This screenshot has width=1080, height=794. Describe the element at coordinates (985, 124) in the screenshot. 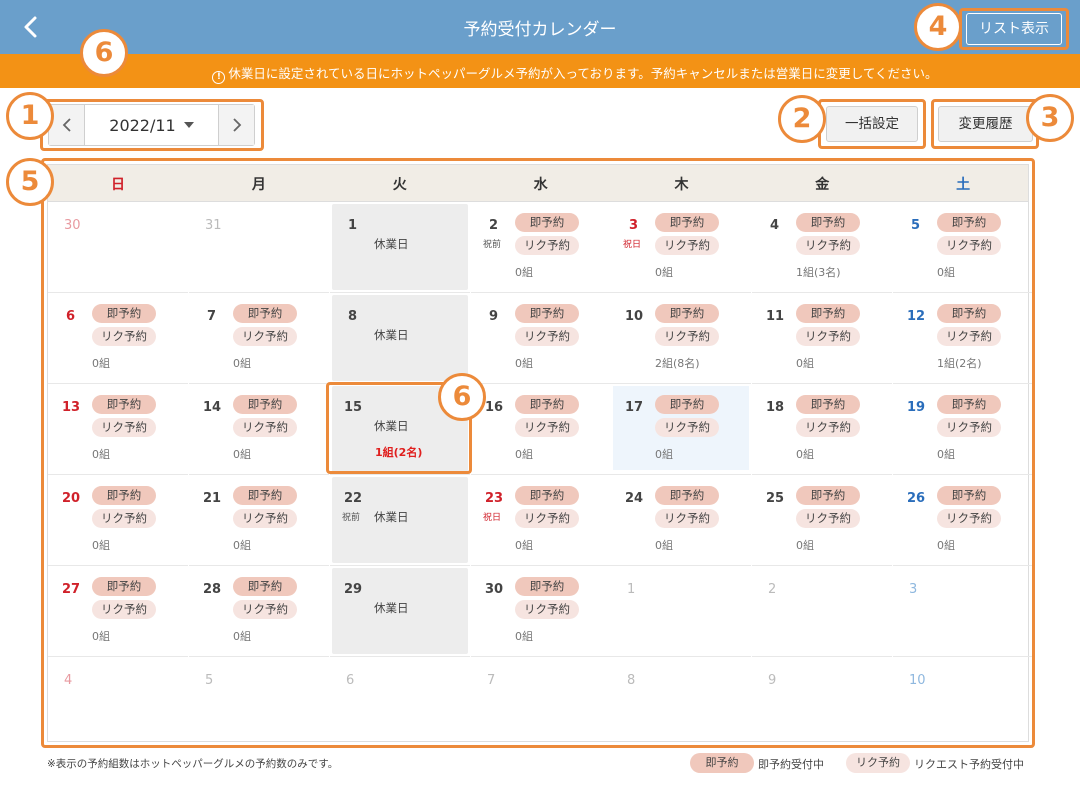

I see `callout-box-history` at that location.